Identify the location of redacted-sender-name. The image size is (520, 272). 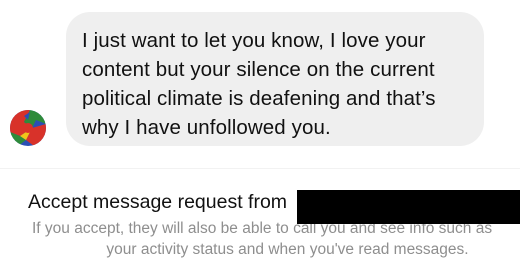
(408, 207).